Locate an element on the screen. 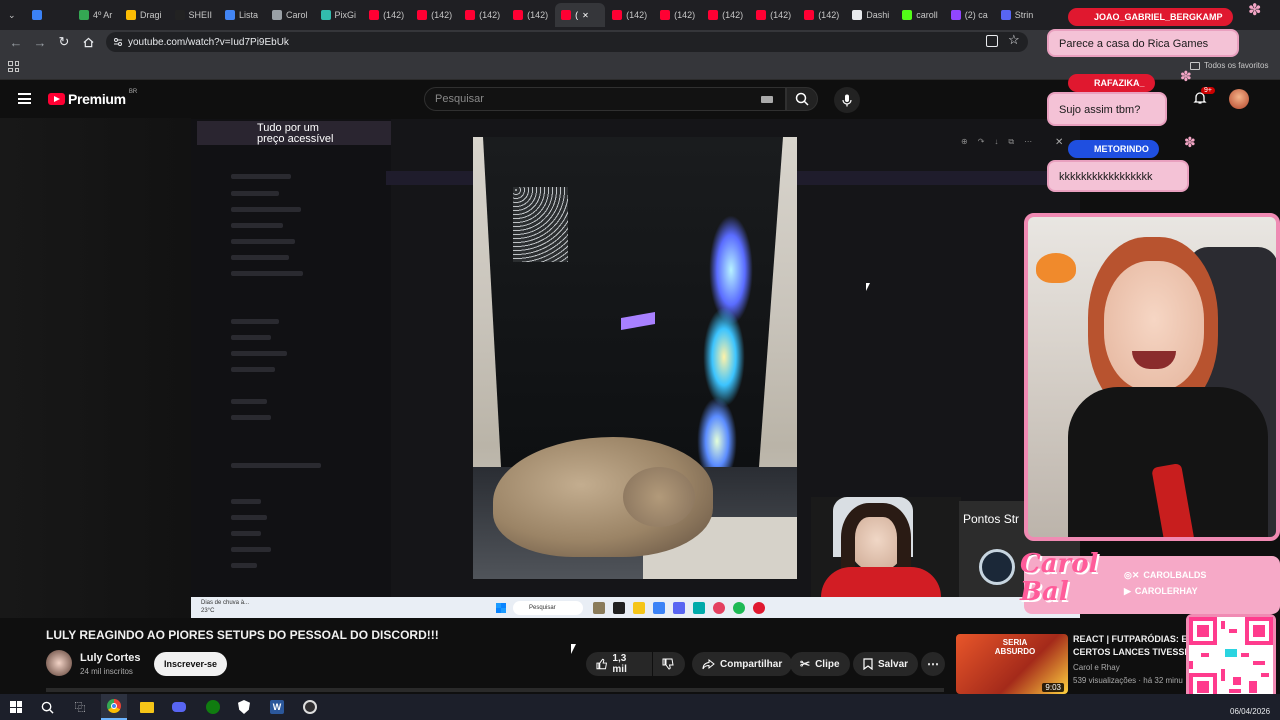 The width and height of the screenshot is (1280, 720). browser-tab: (2) ca is located at coordinates (969, 15).